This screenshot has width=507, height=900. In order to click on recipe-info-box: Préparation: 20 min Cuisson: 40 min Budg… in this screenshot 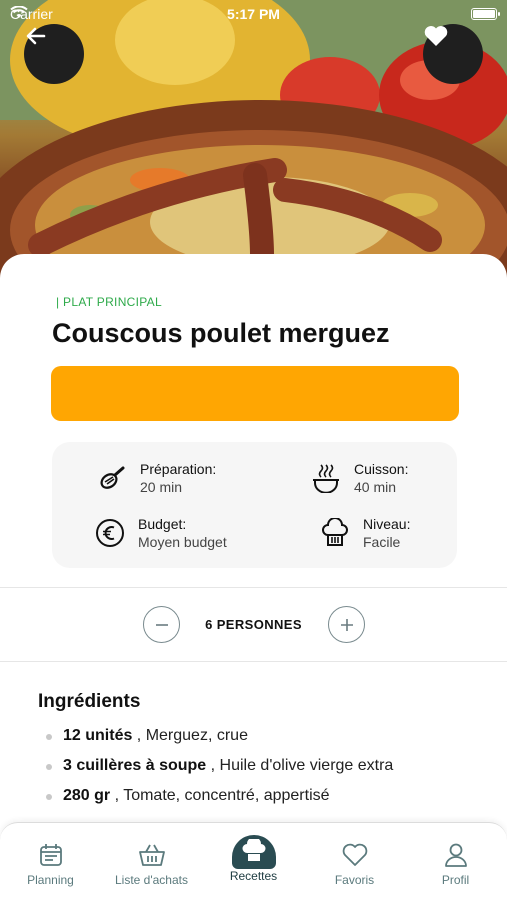, I will do `click(254, 505)`.